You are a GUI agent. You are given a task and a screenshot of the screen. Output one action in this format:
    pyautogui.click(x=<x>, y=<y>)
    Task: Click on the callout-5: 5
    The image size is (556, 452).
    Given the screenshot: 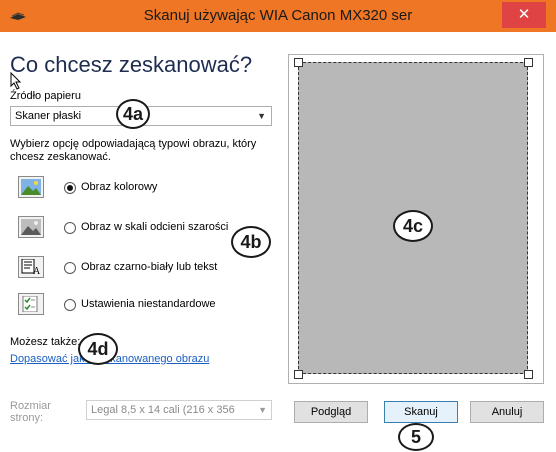 What is the action you would take?
    pyautogui.click(x=416, y=437)
    